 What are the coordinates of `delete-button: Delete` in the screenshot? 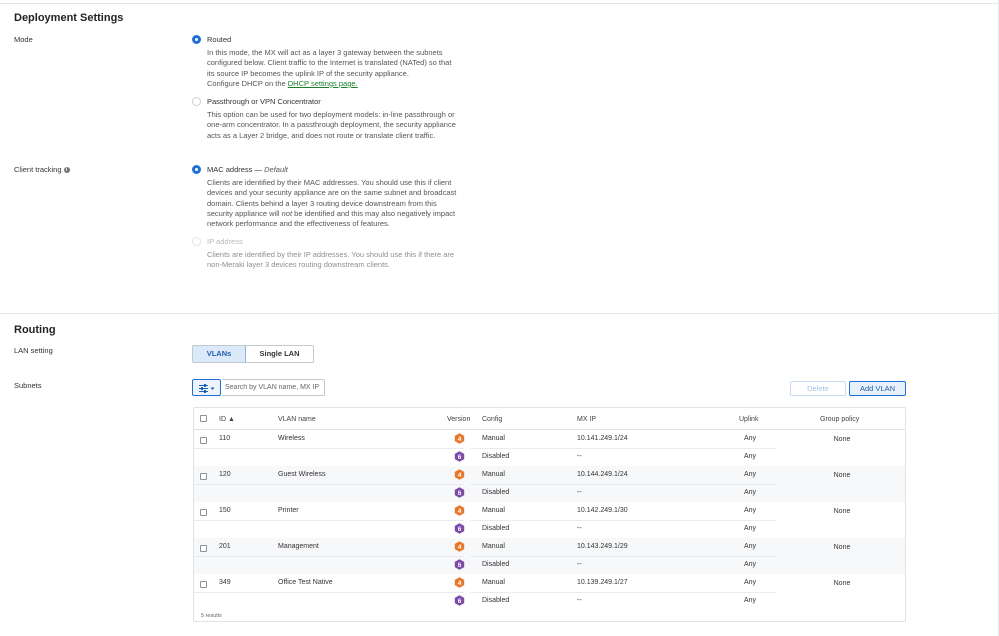 It's located at (818, 388).